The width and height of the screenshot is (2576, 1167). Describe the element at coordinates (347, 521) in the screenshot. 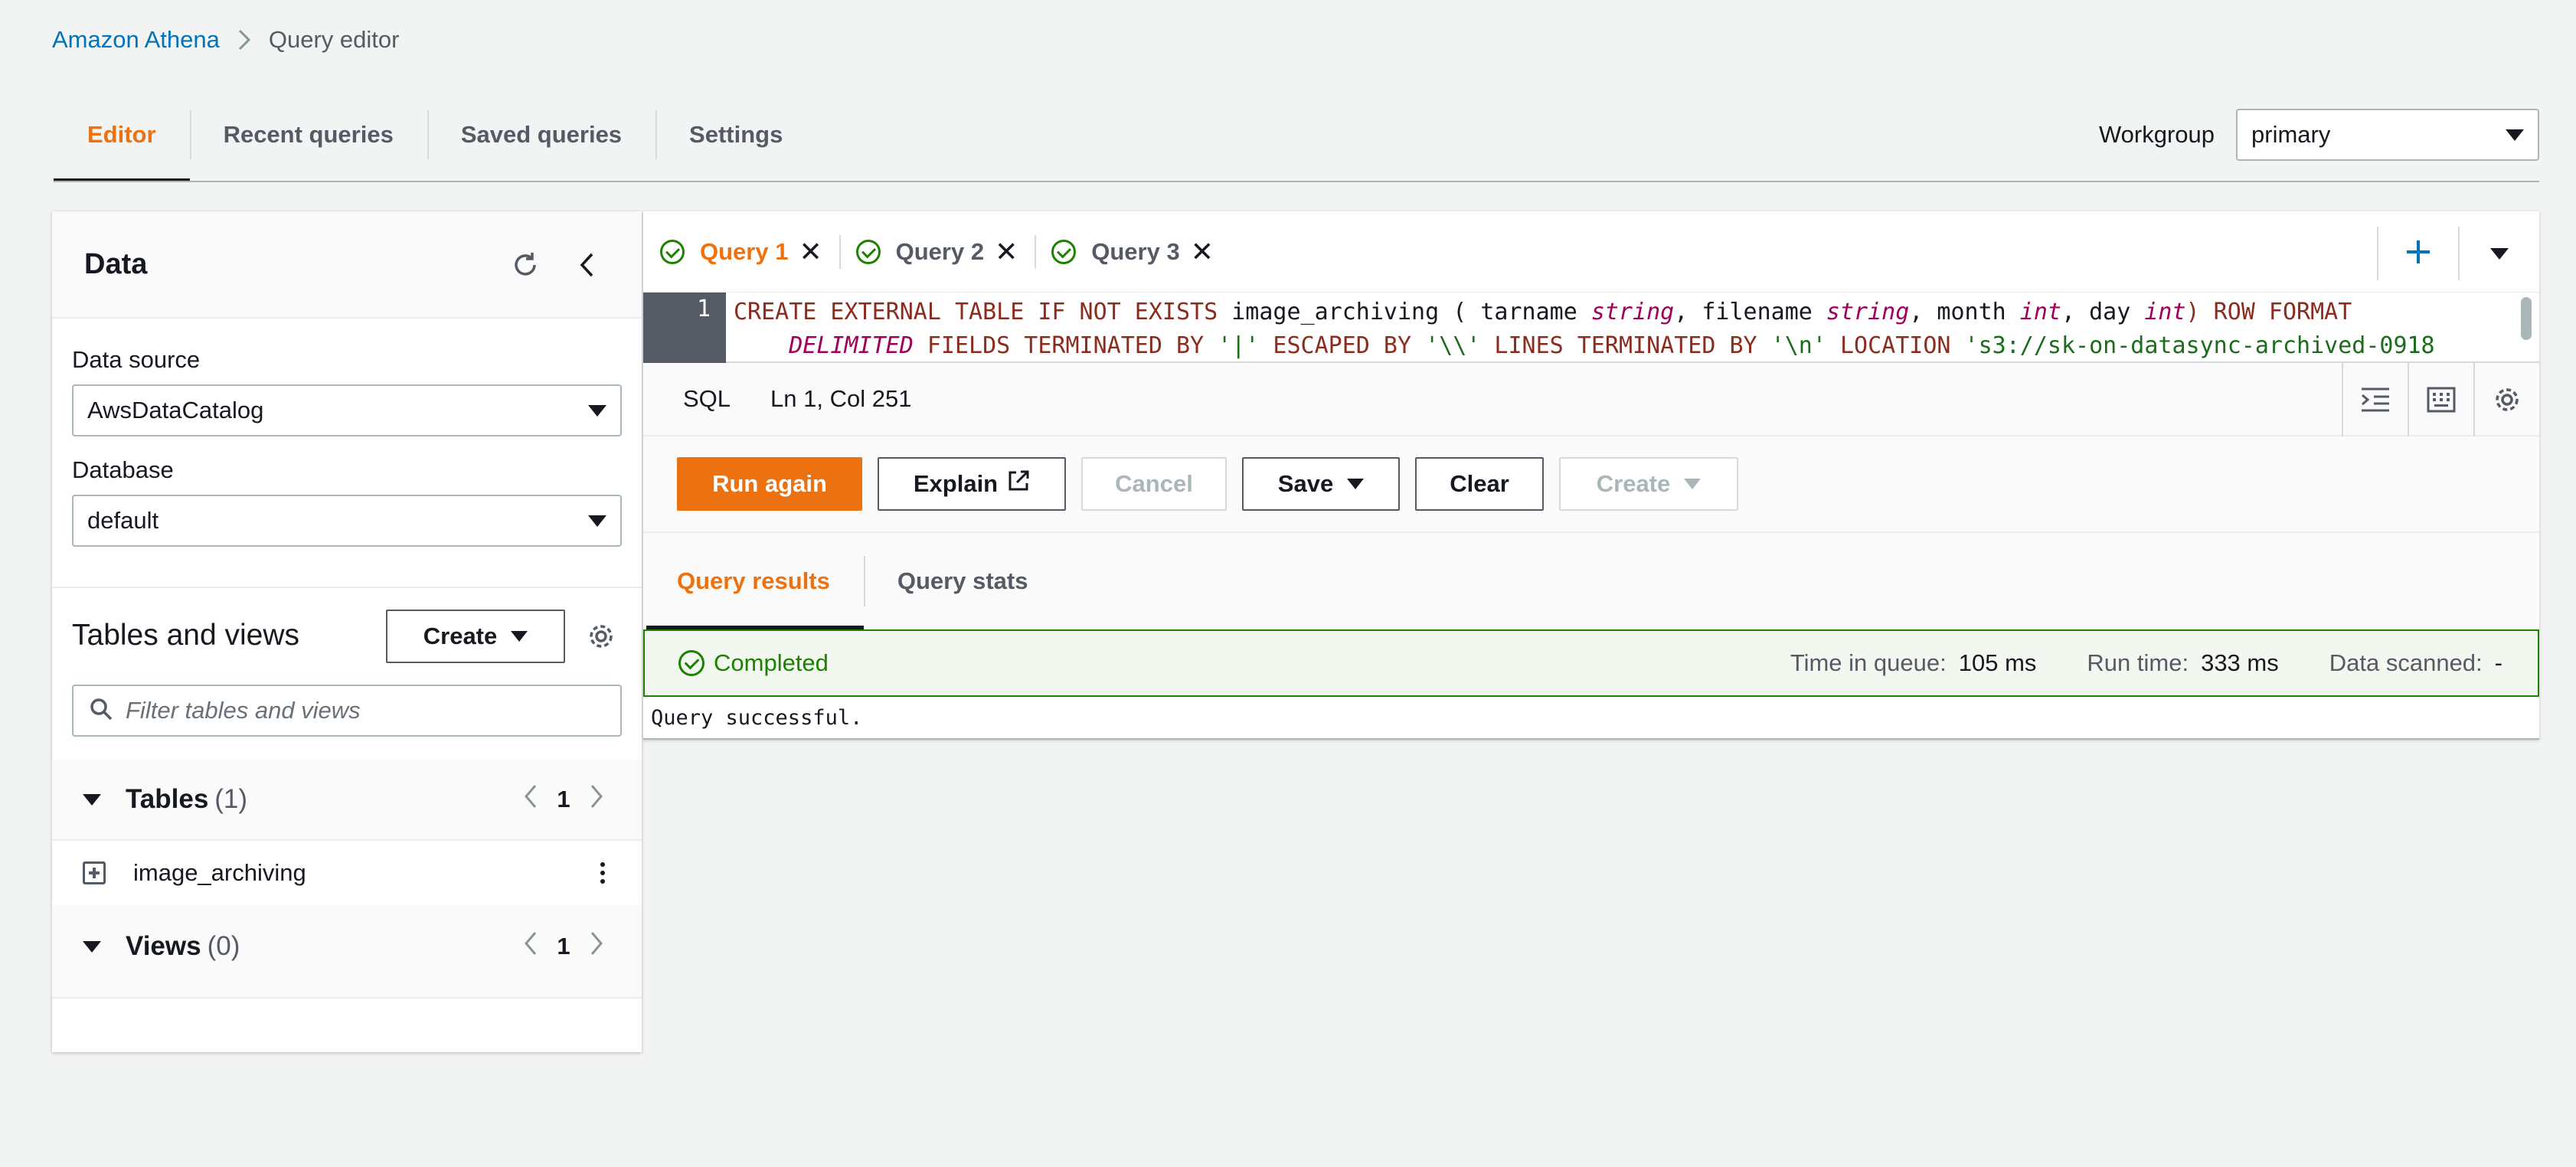

I see `database-select: default` at that location.